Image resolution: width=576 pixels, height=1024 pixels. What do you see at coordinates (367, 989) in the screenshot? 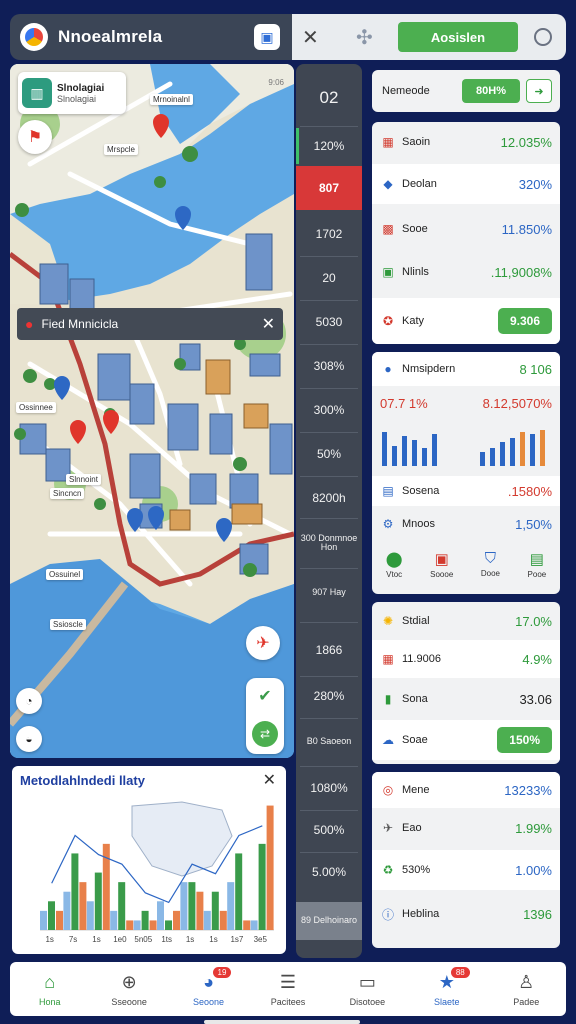
I see `nav-item-directory: ▭ Disotoee` at bounding box center [367, 989].